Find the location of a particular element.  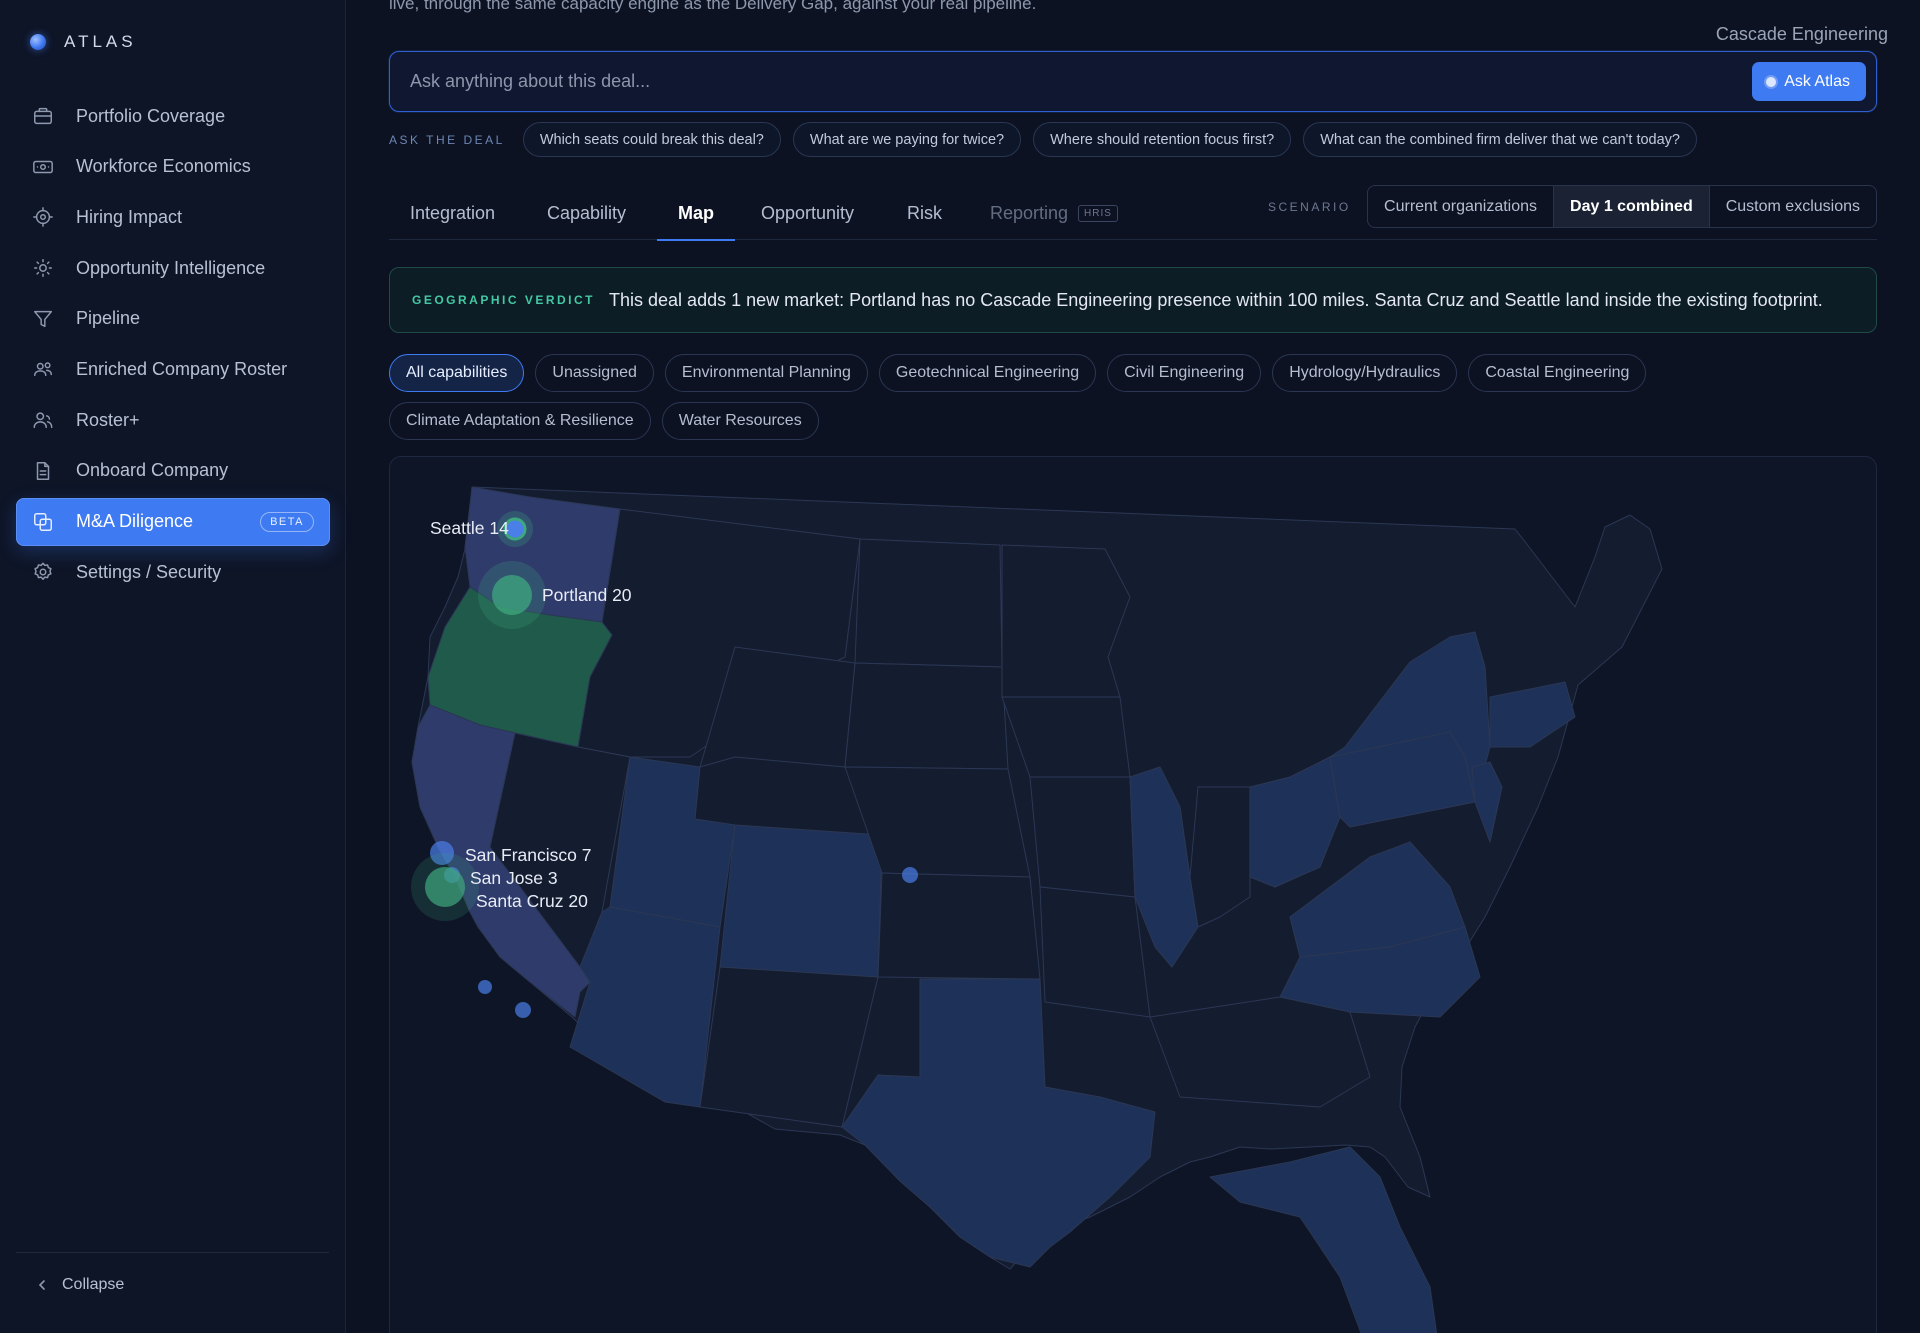

sidebar-item-label: Onboard Company is located at coordinates (152, 470).